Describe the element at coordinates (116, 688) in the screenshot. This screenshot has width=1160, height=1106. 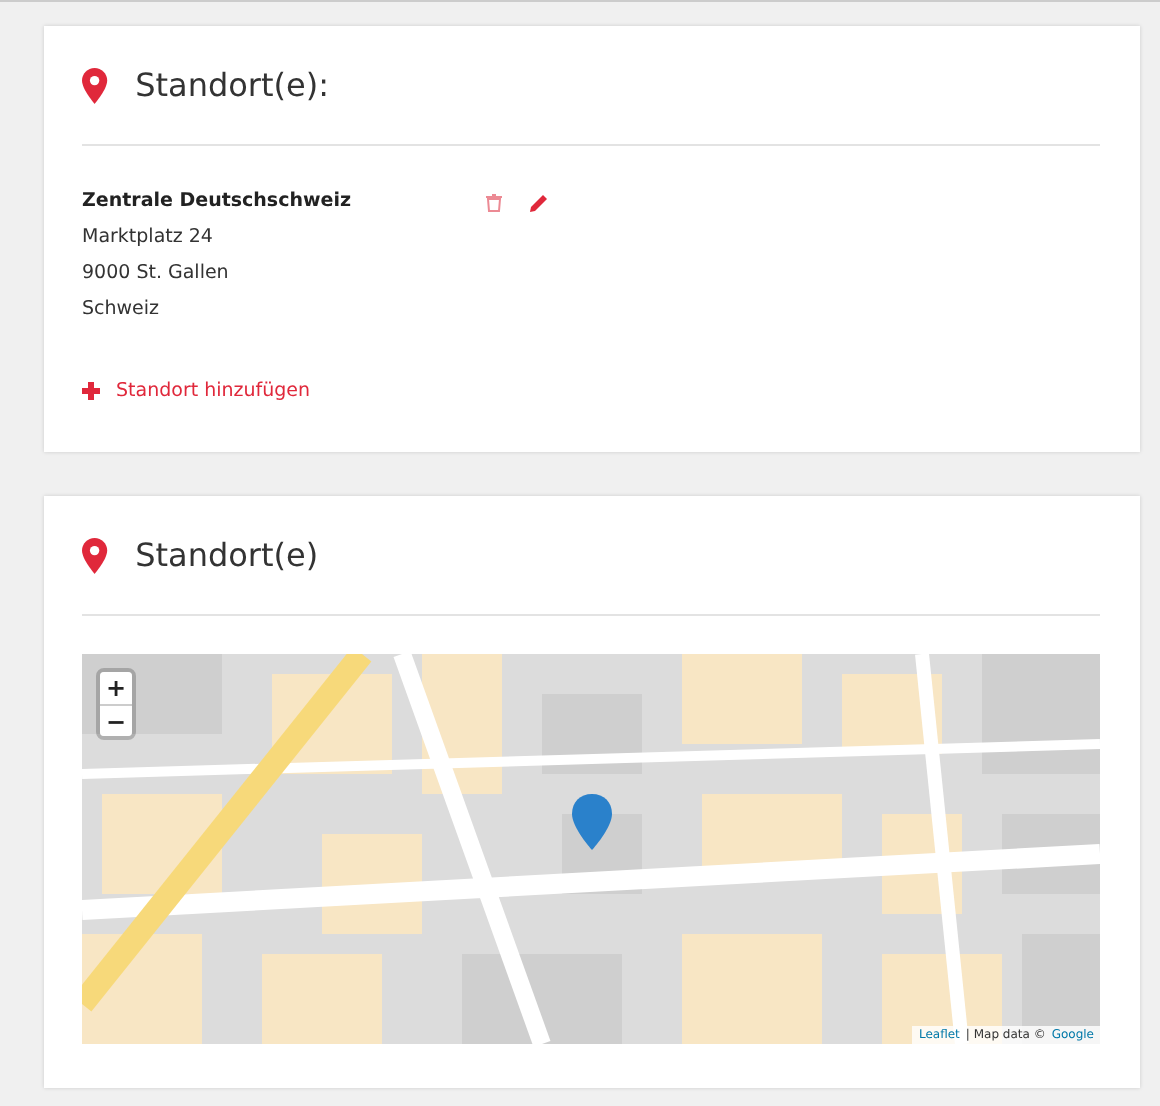
I see `zoom-in-button: +` at that location.